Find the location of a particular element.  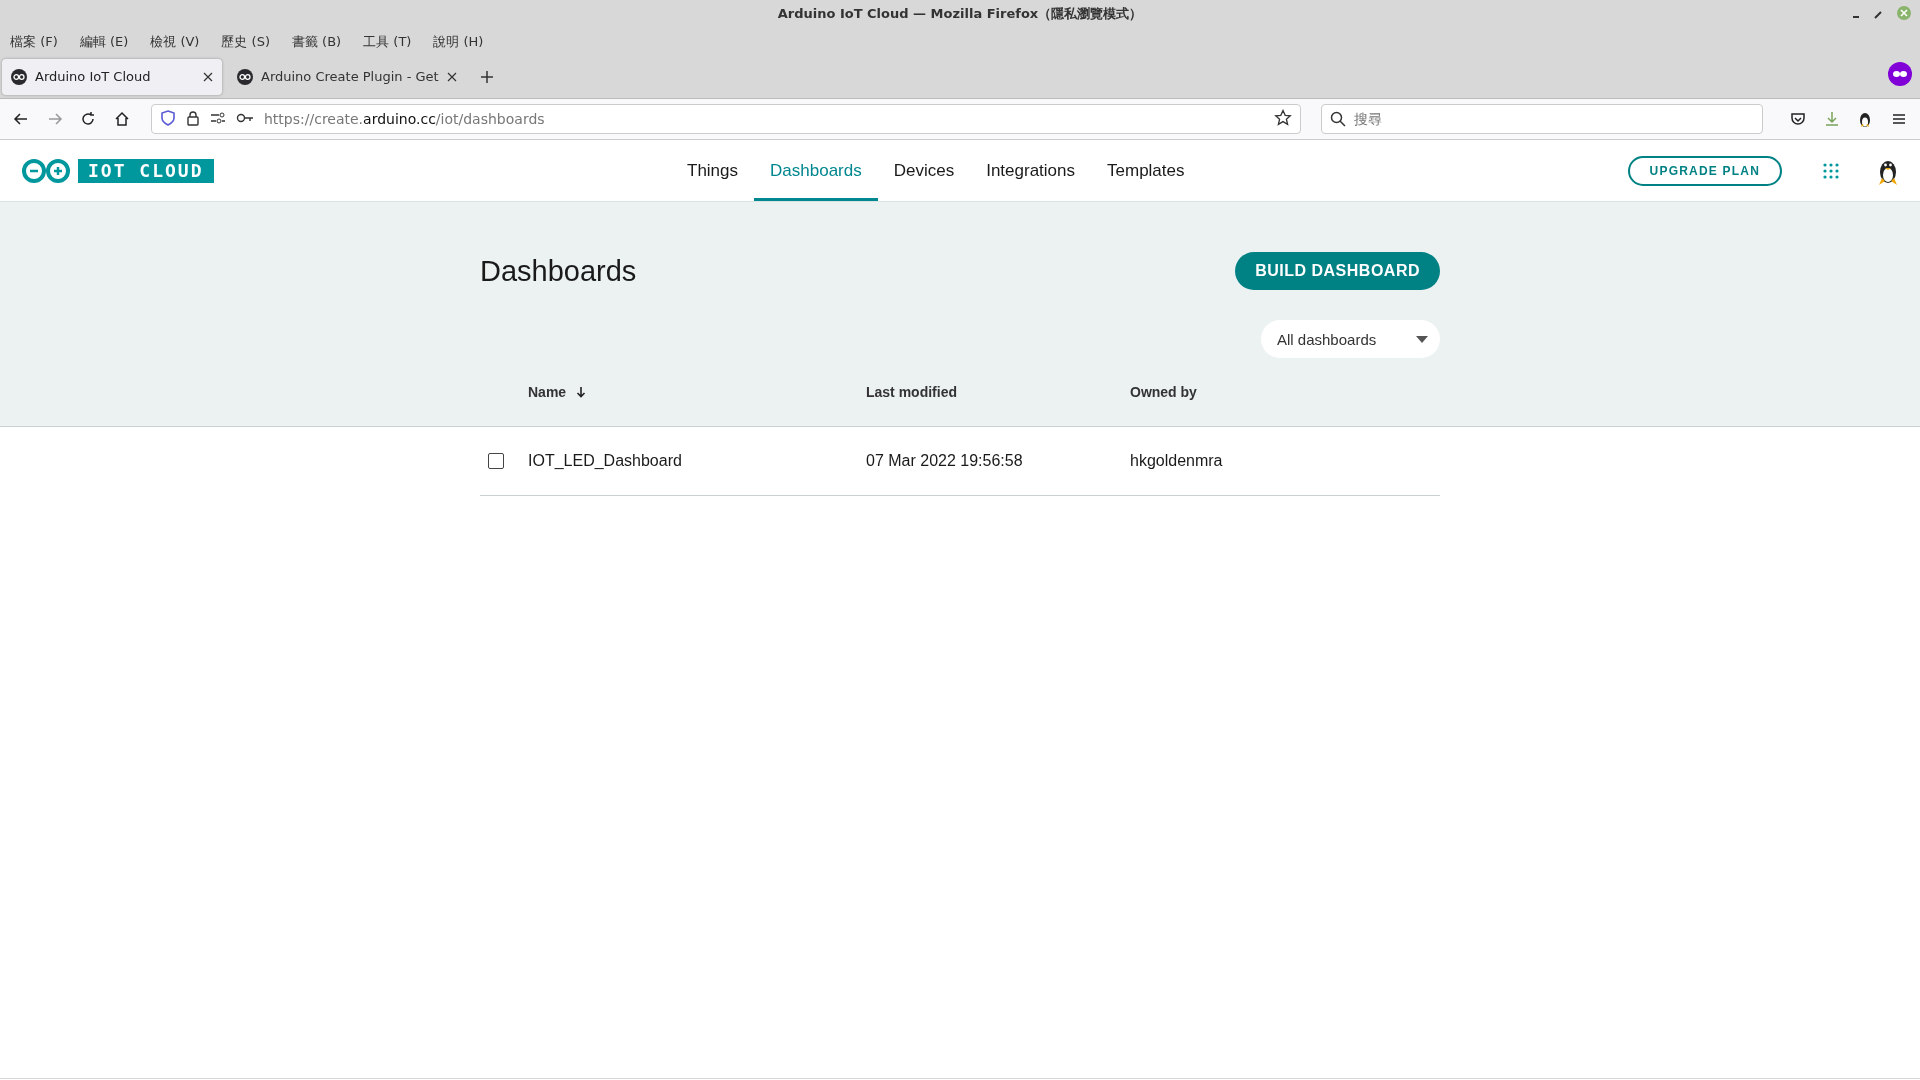

browser-tab: Arduino IoT Cloud is located at coordinates (112, 76).